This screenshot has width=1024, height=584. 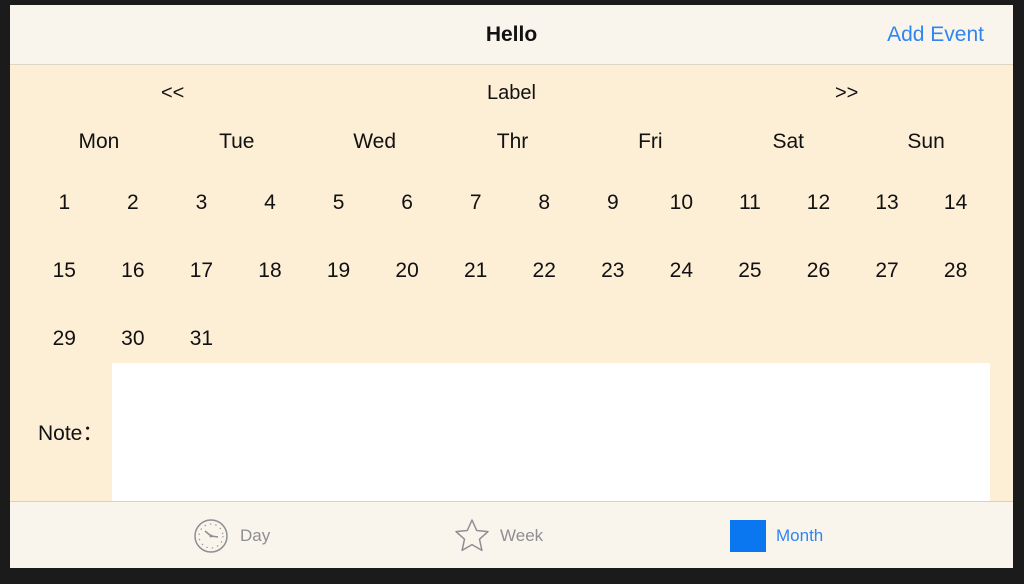 I want to click on calendar-day: 27, so click(x=887, y=275).